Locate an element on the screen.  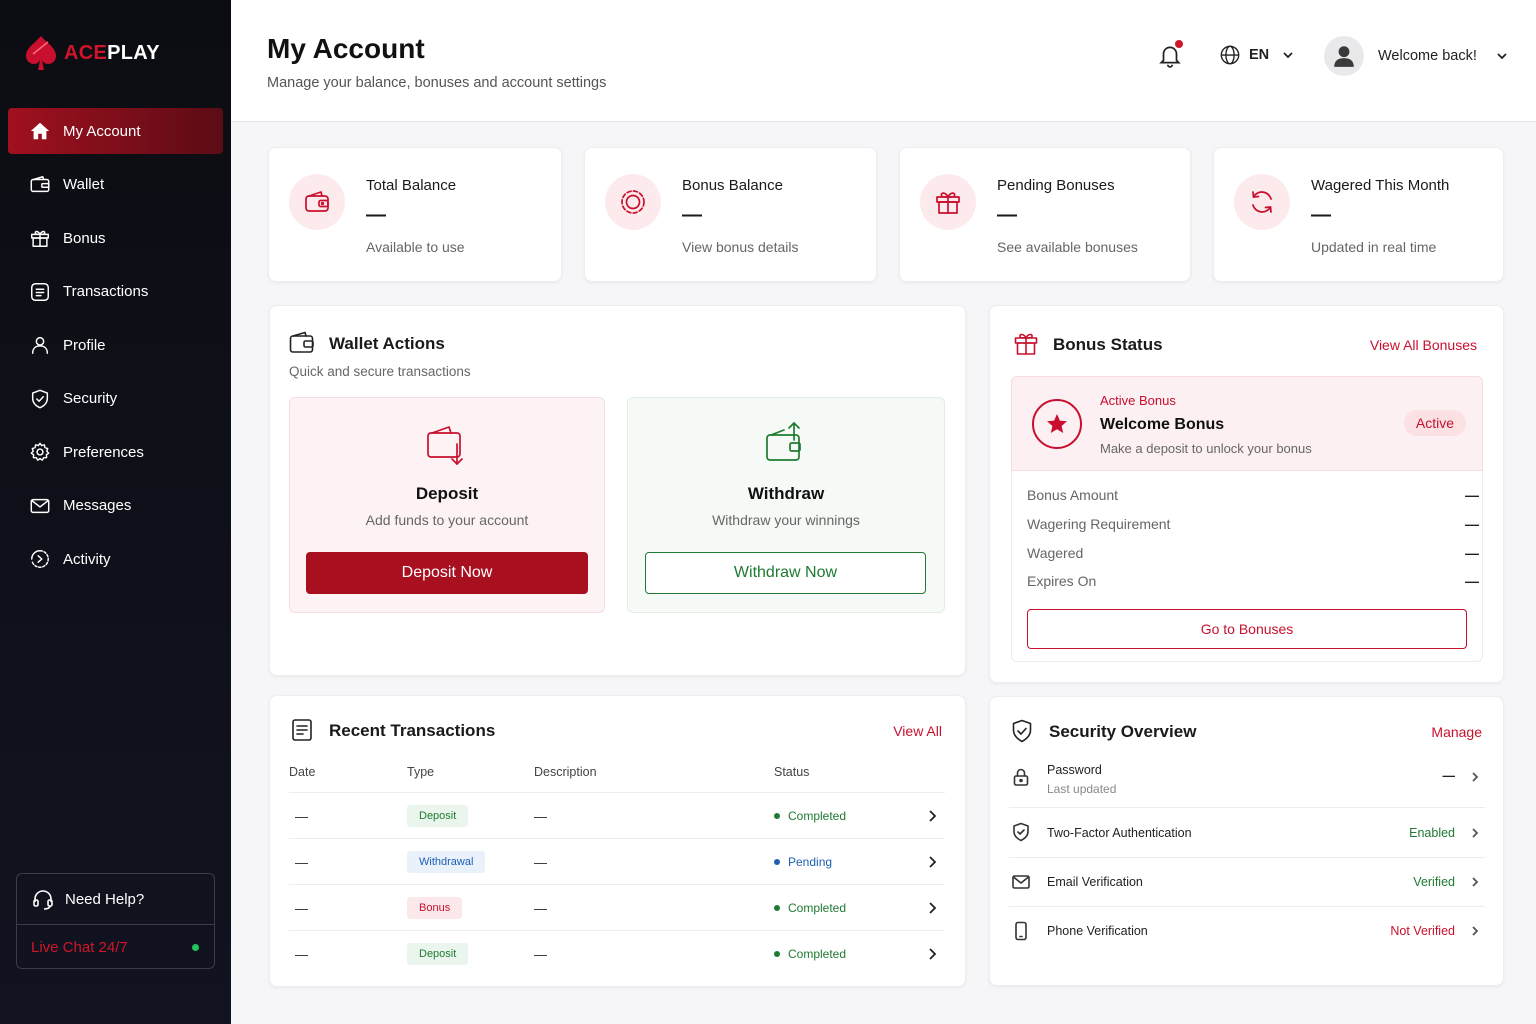
bonus-row-wagered: Wagered — is located at coordinates (1253, 553).